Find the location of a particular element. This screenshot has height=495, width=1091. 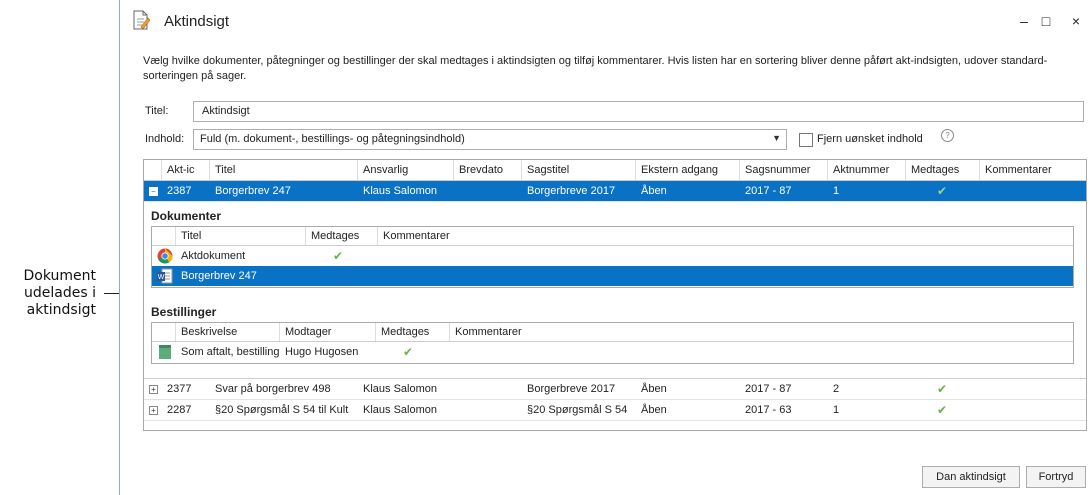

document-edit-icon is located at coordinates (141, 20).